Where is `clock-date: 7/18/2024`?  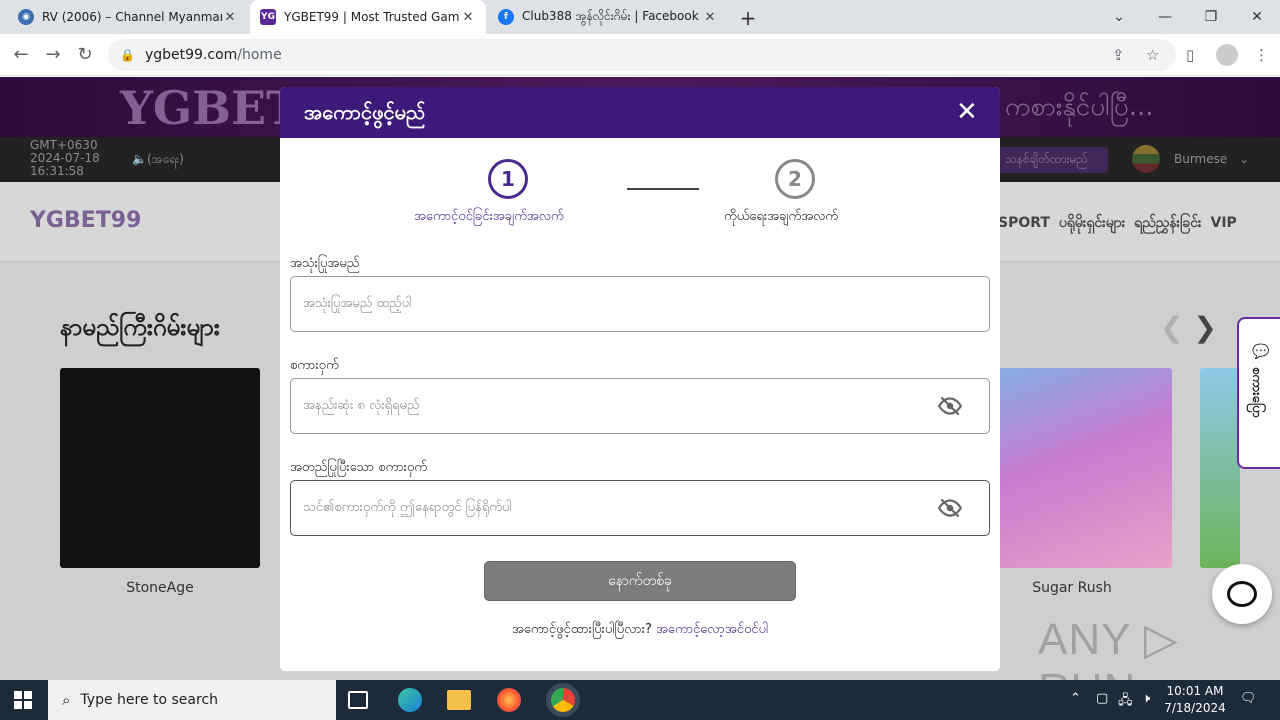
clock-date: 7/18/2024 is located at coordinates (1195, 708).